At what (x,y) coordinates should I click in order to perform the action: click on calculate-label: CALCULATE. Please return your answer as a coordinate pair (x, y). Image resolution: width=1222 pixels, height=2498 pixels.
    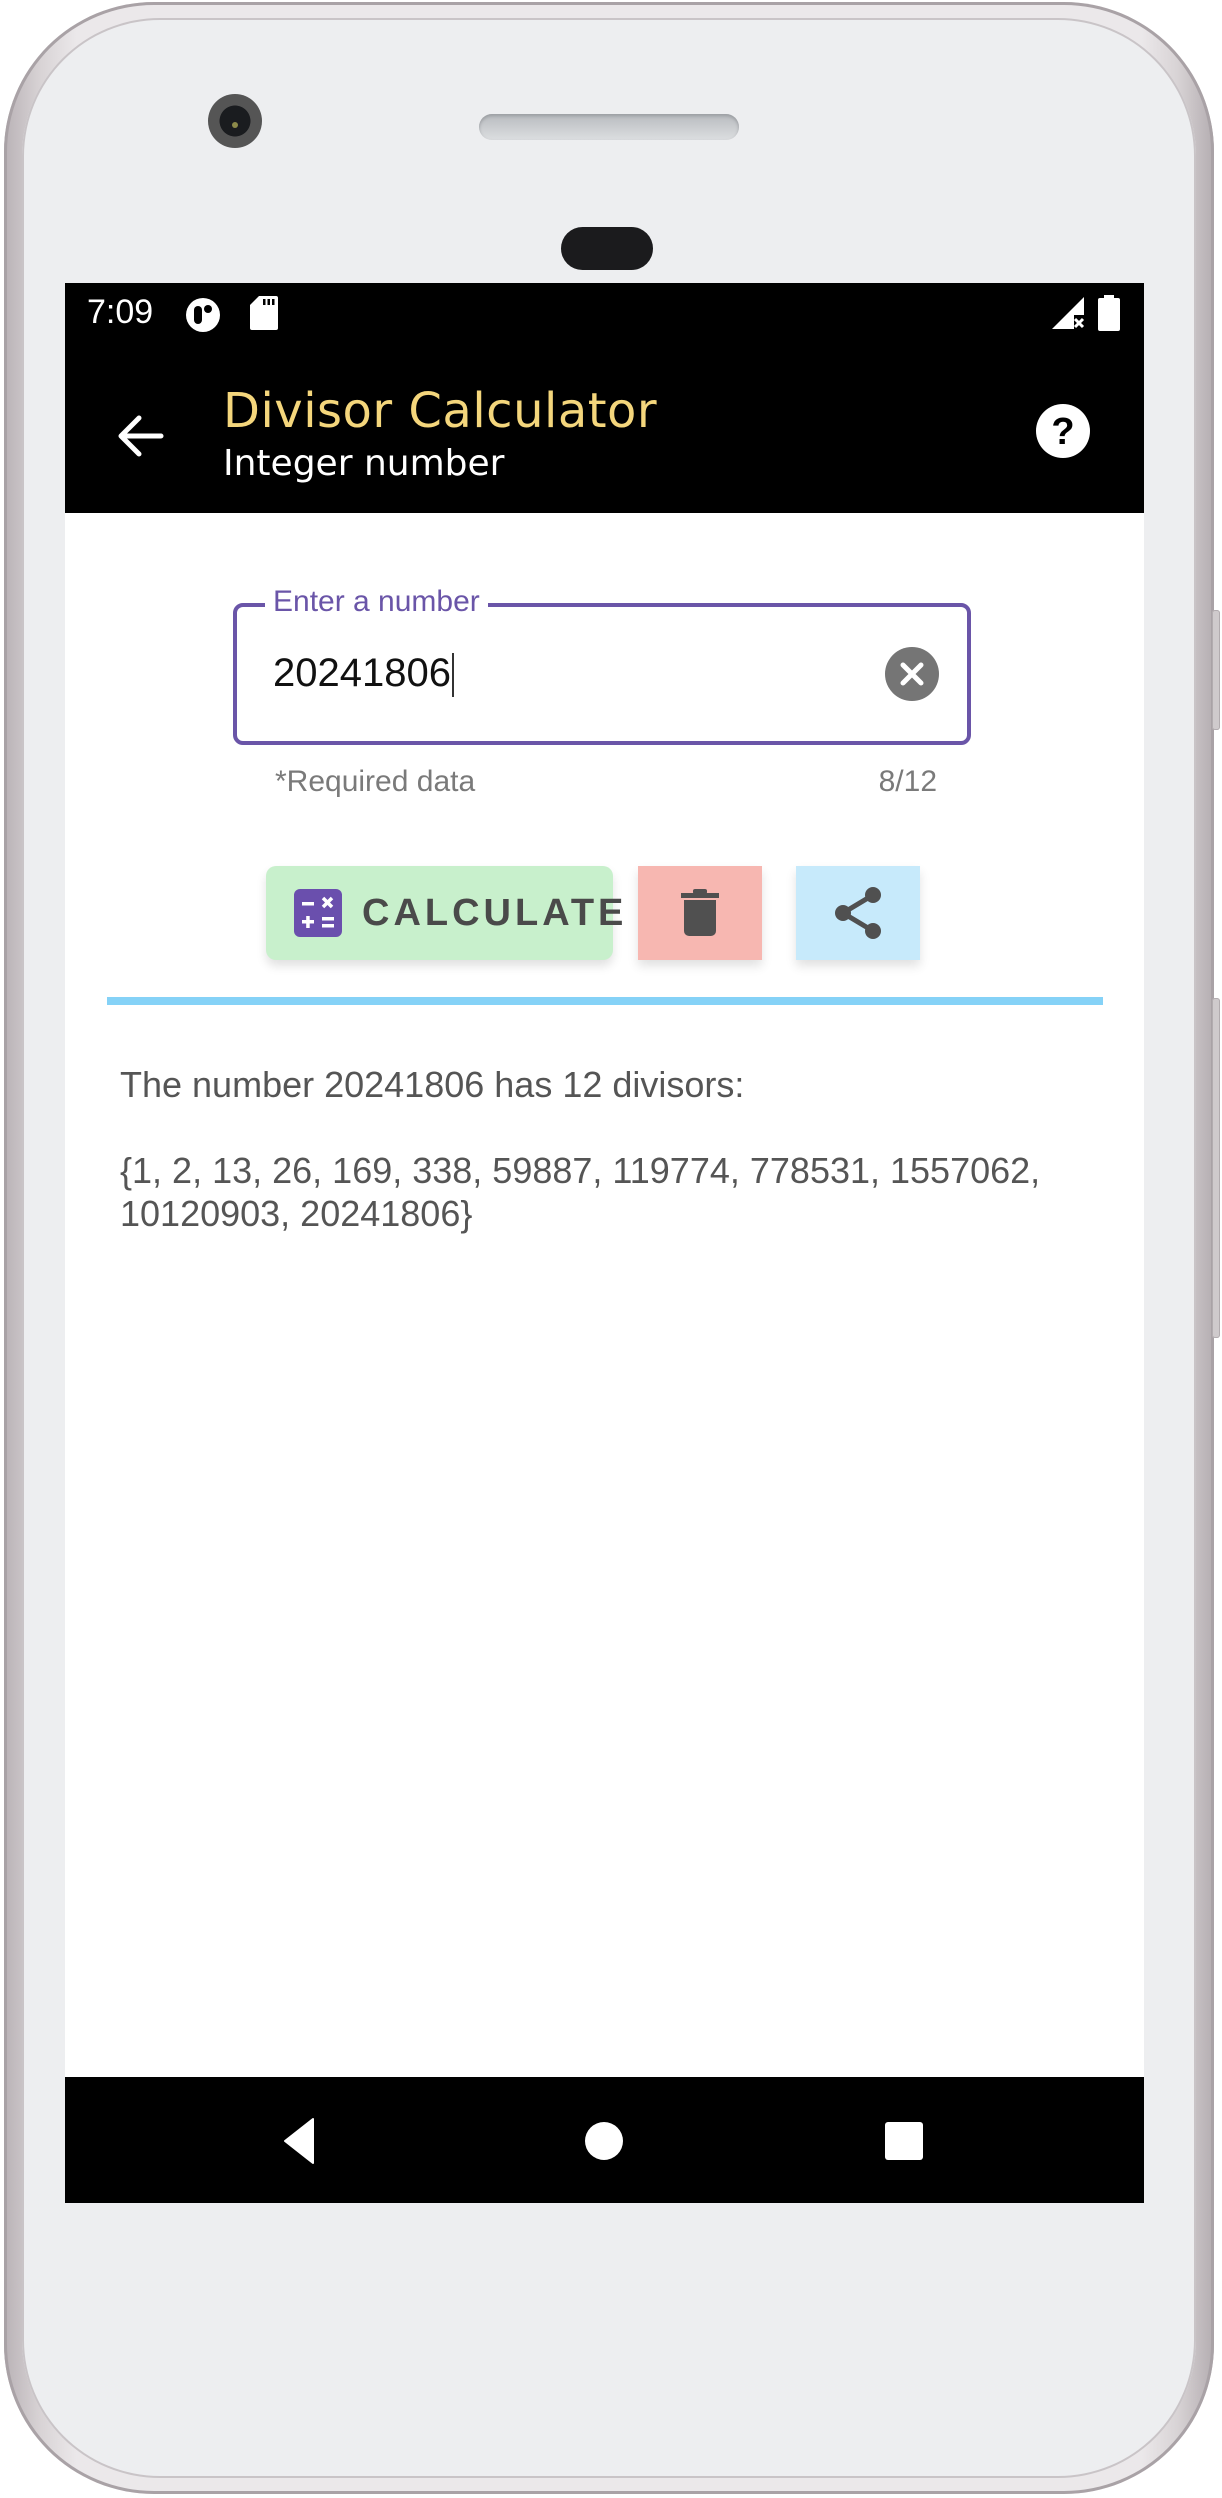
    Looking at the image, I should click on (495, 913).